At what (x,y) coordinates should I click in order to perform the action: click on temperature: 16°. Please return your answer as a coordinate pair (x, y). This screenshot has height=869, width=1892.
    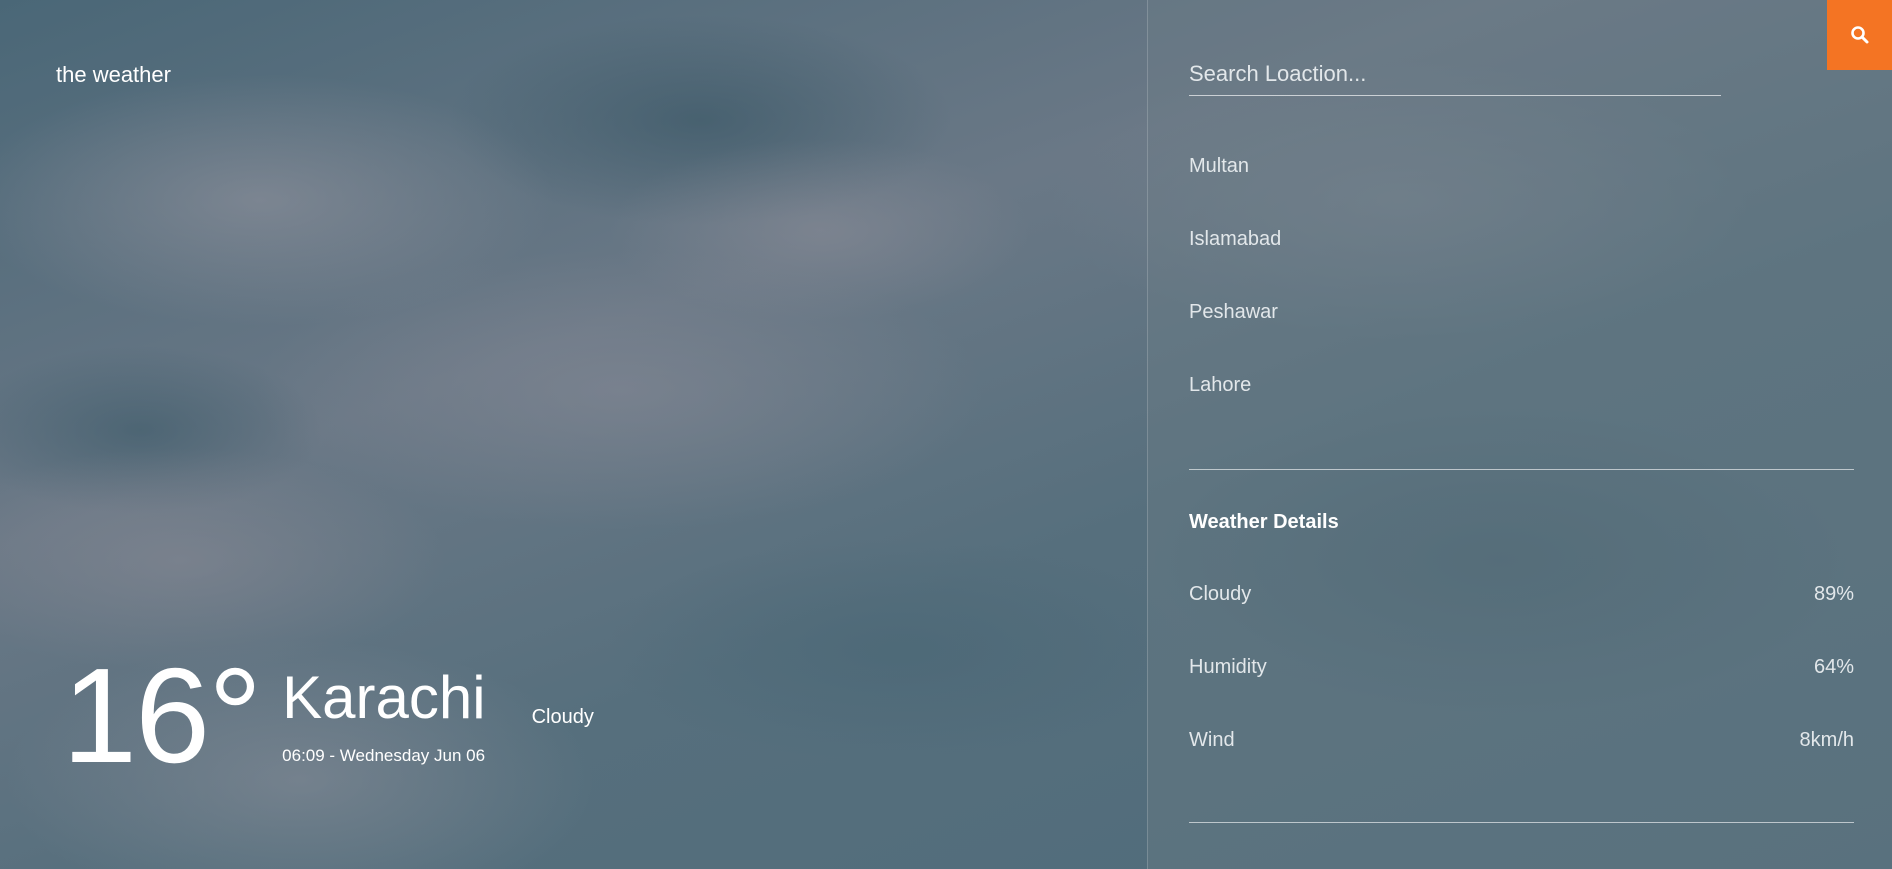
    Looking at the image, I should click on (162, 715).